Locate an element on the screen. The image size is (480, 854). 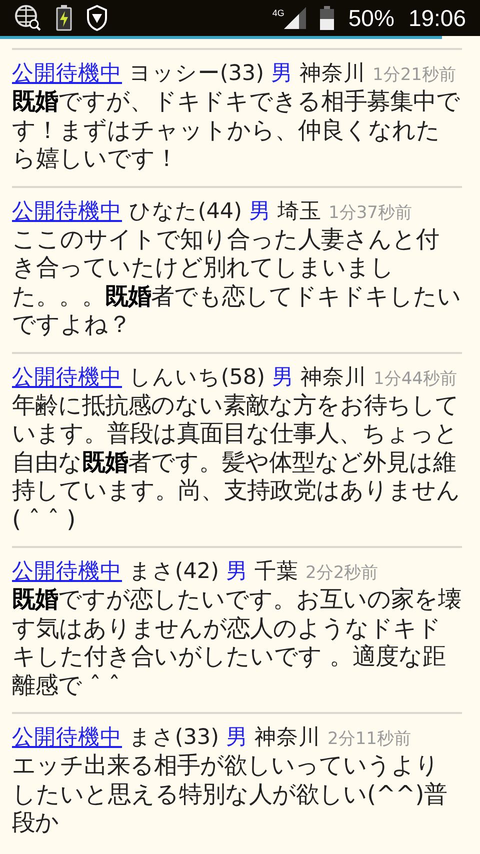
clock-time: 19:06 is located at coordinates (437, 18).